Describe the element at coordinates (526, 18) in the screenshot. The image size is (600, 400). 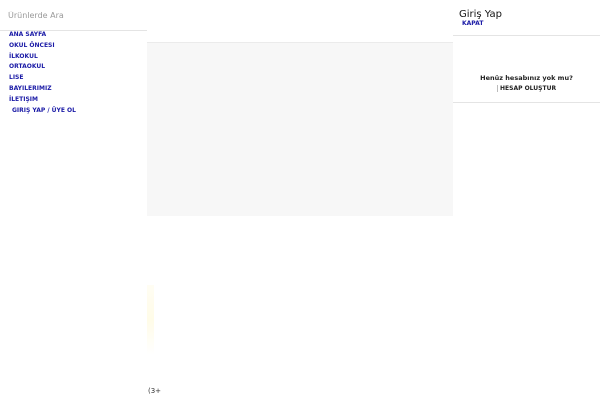
I see `login-header: Giriş Yap KAPAT` at that location.